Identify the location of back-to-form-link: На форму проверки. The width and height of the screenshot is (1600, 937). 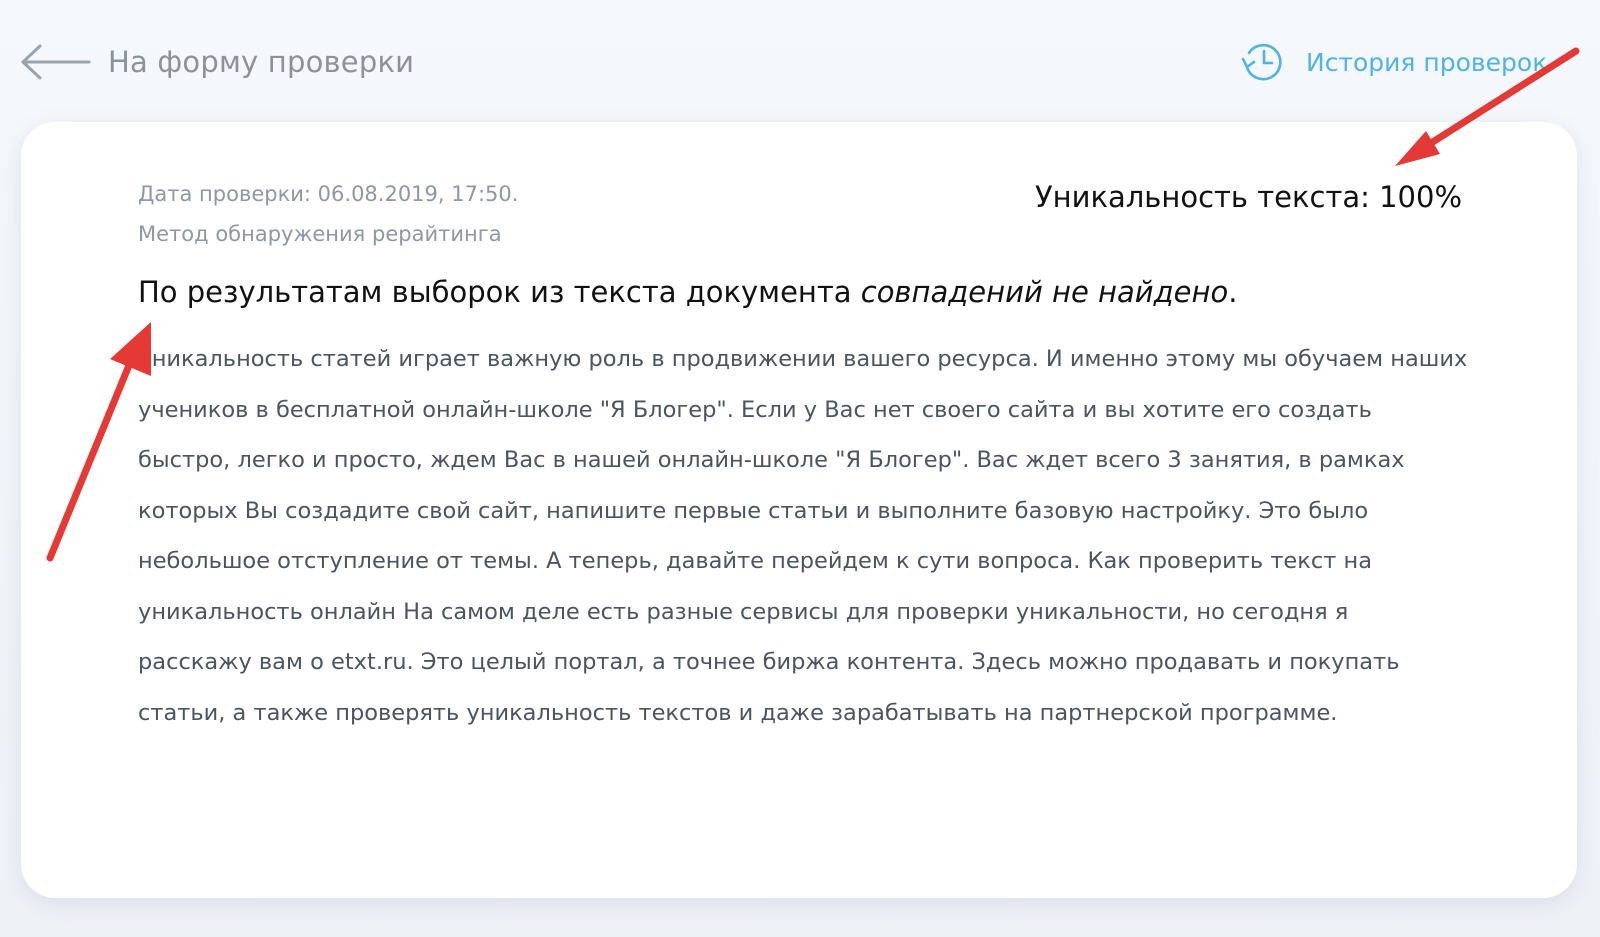
(217, 62).